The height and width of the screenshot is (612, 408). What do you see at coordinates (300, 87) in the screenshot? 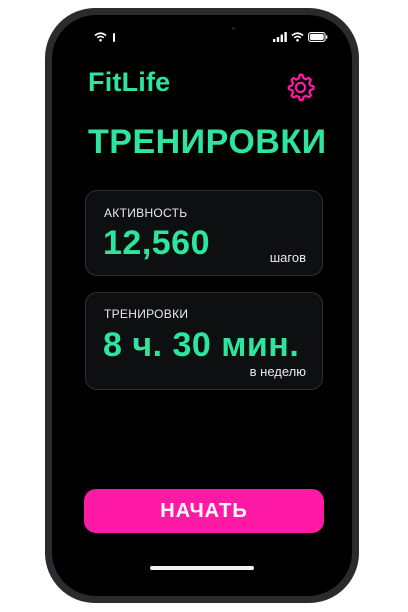
I see `gear-icon` at bounding box center [300, 87].